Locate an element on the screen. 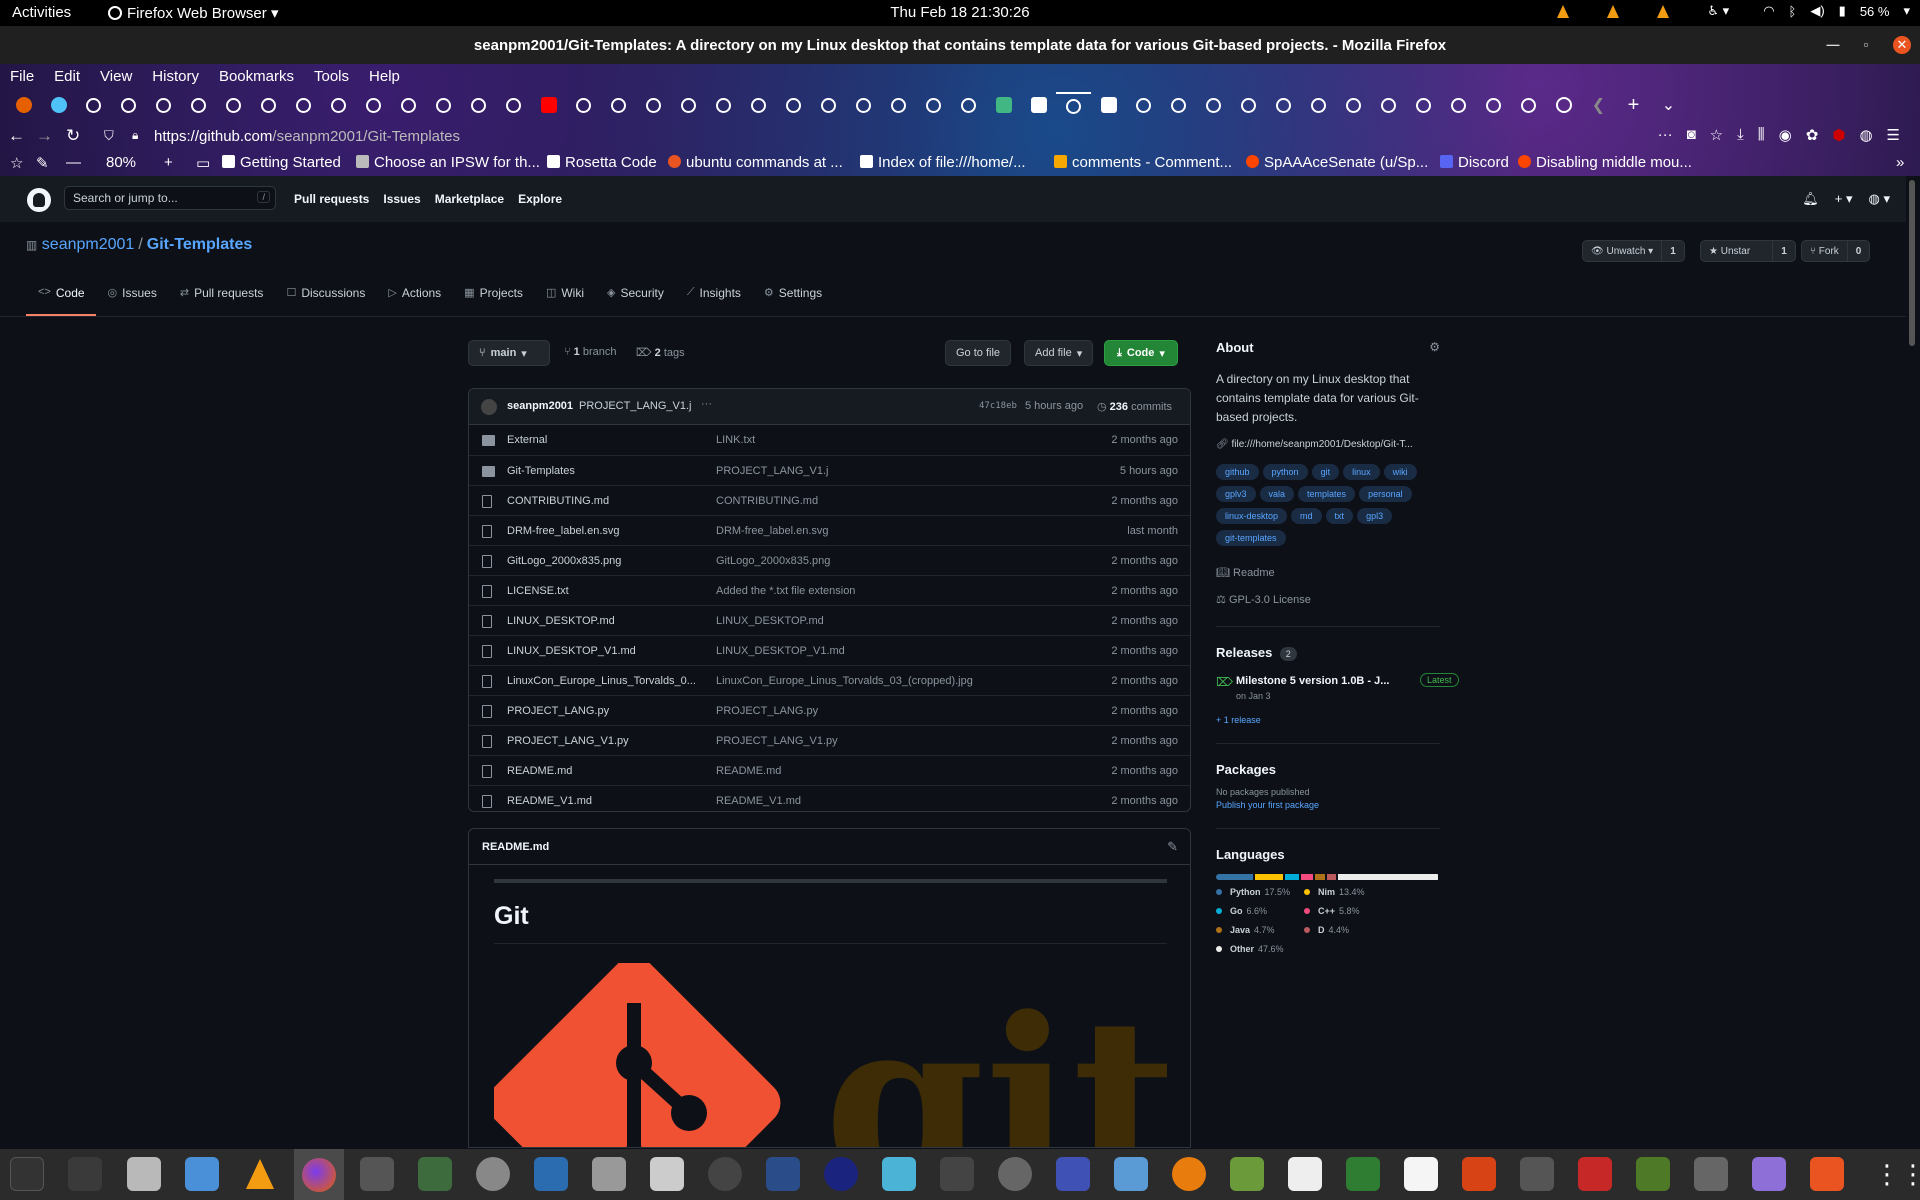 The image size is (1920, 1200). terminal-icon is located at coordinates (85, 1174).